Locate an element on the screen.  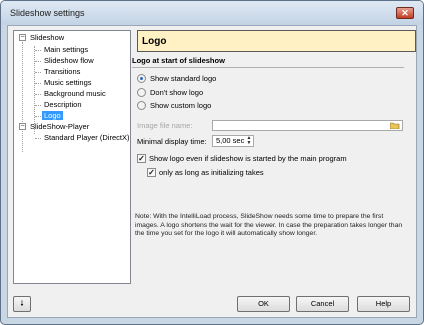
checkbox-label: only as long as initializing takes is located at coordinates (211, 172).